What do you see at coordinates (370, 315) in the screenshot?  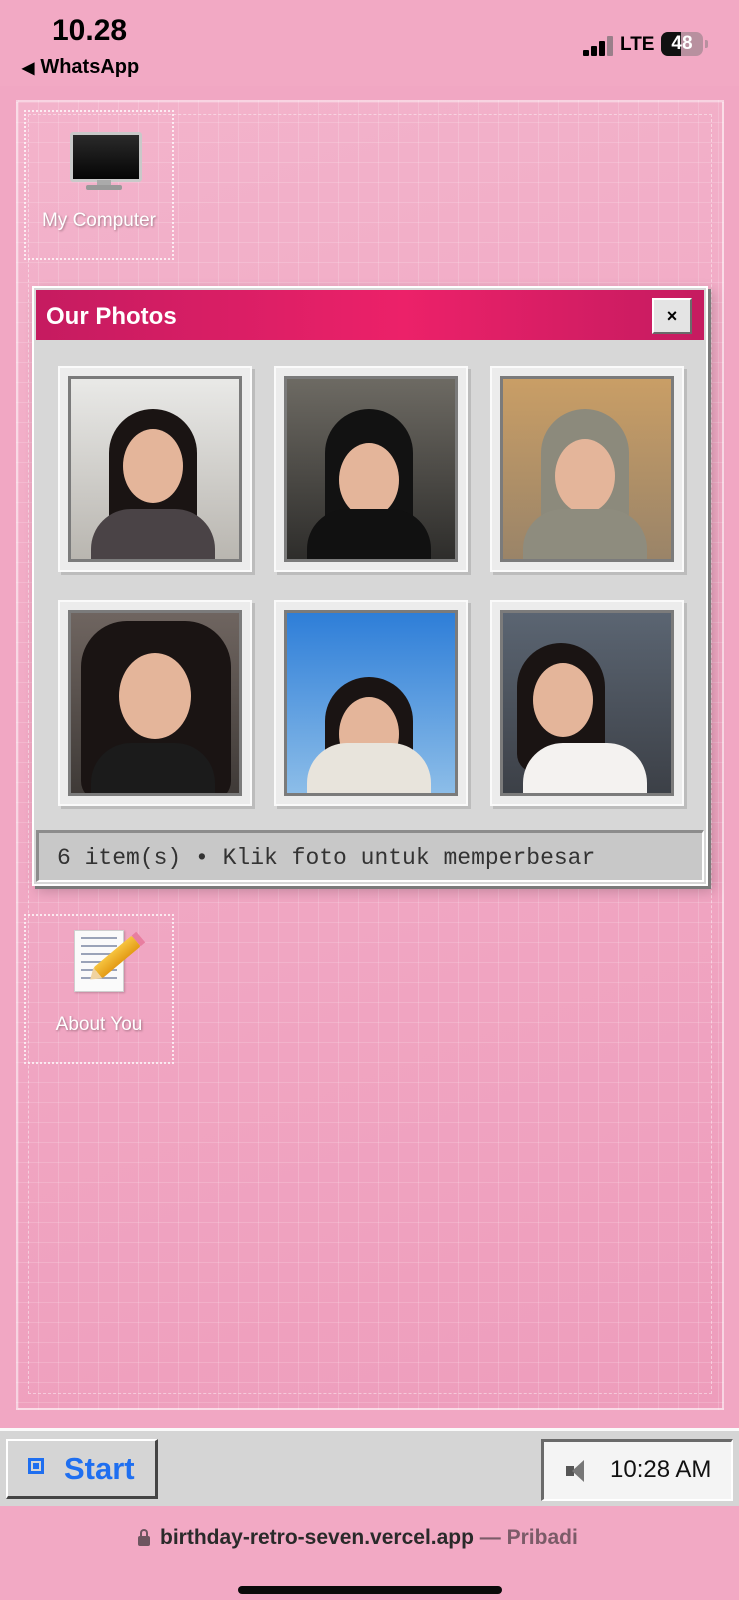 I see `window-titlebar: Our Photos ×` at bounding box center [370, 315].